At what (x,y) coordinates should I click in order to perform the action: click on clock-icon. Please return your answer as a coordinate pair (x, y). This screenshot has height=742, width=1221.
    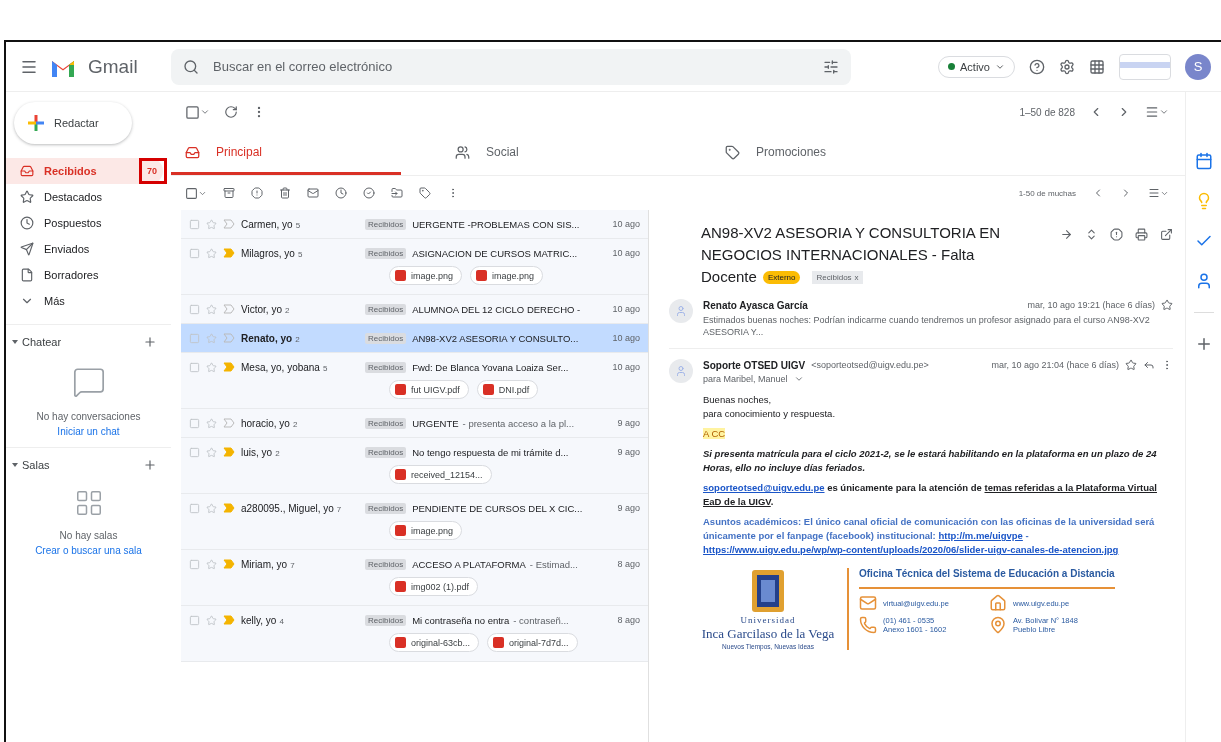
    Looking at the image, I should click on (341, 193).